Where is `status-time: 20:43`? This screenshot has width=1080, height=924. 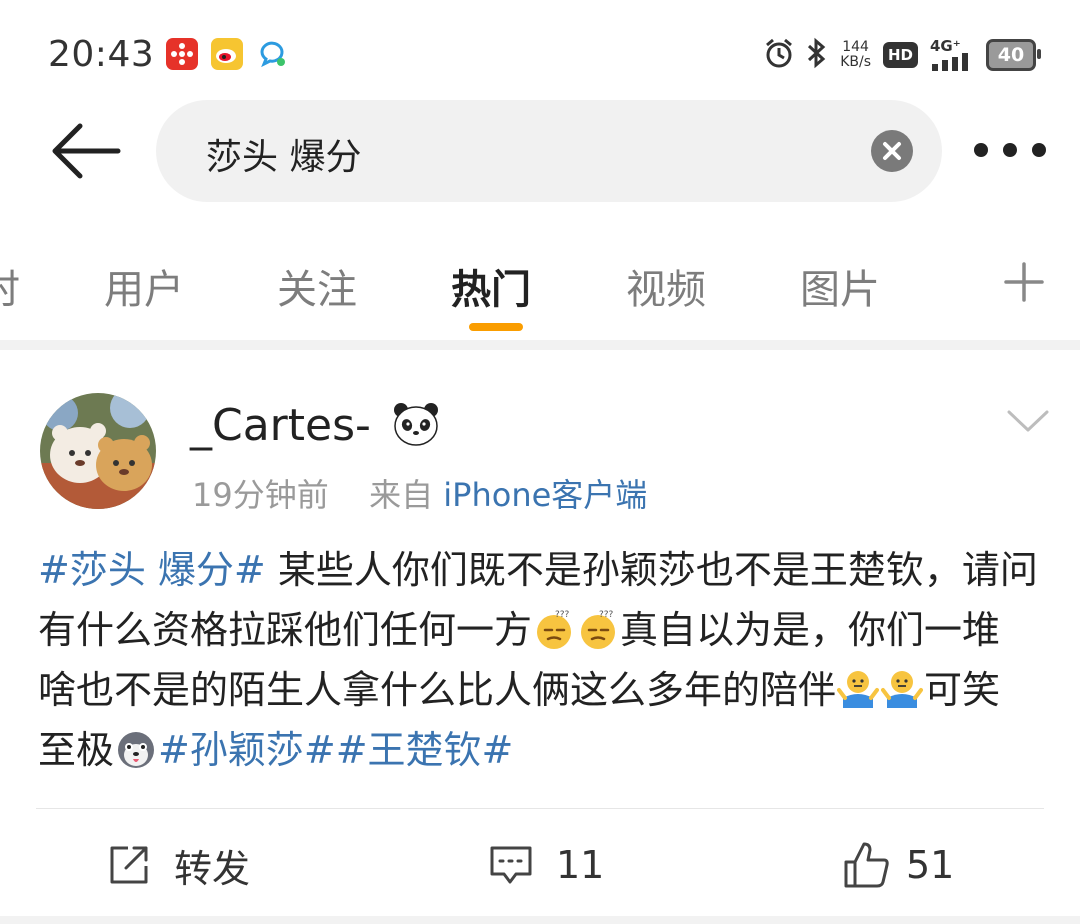
status-time: 20:43 is located at coordinates (101, 54).